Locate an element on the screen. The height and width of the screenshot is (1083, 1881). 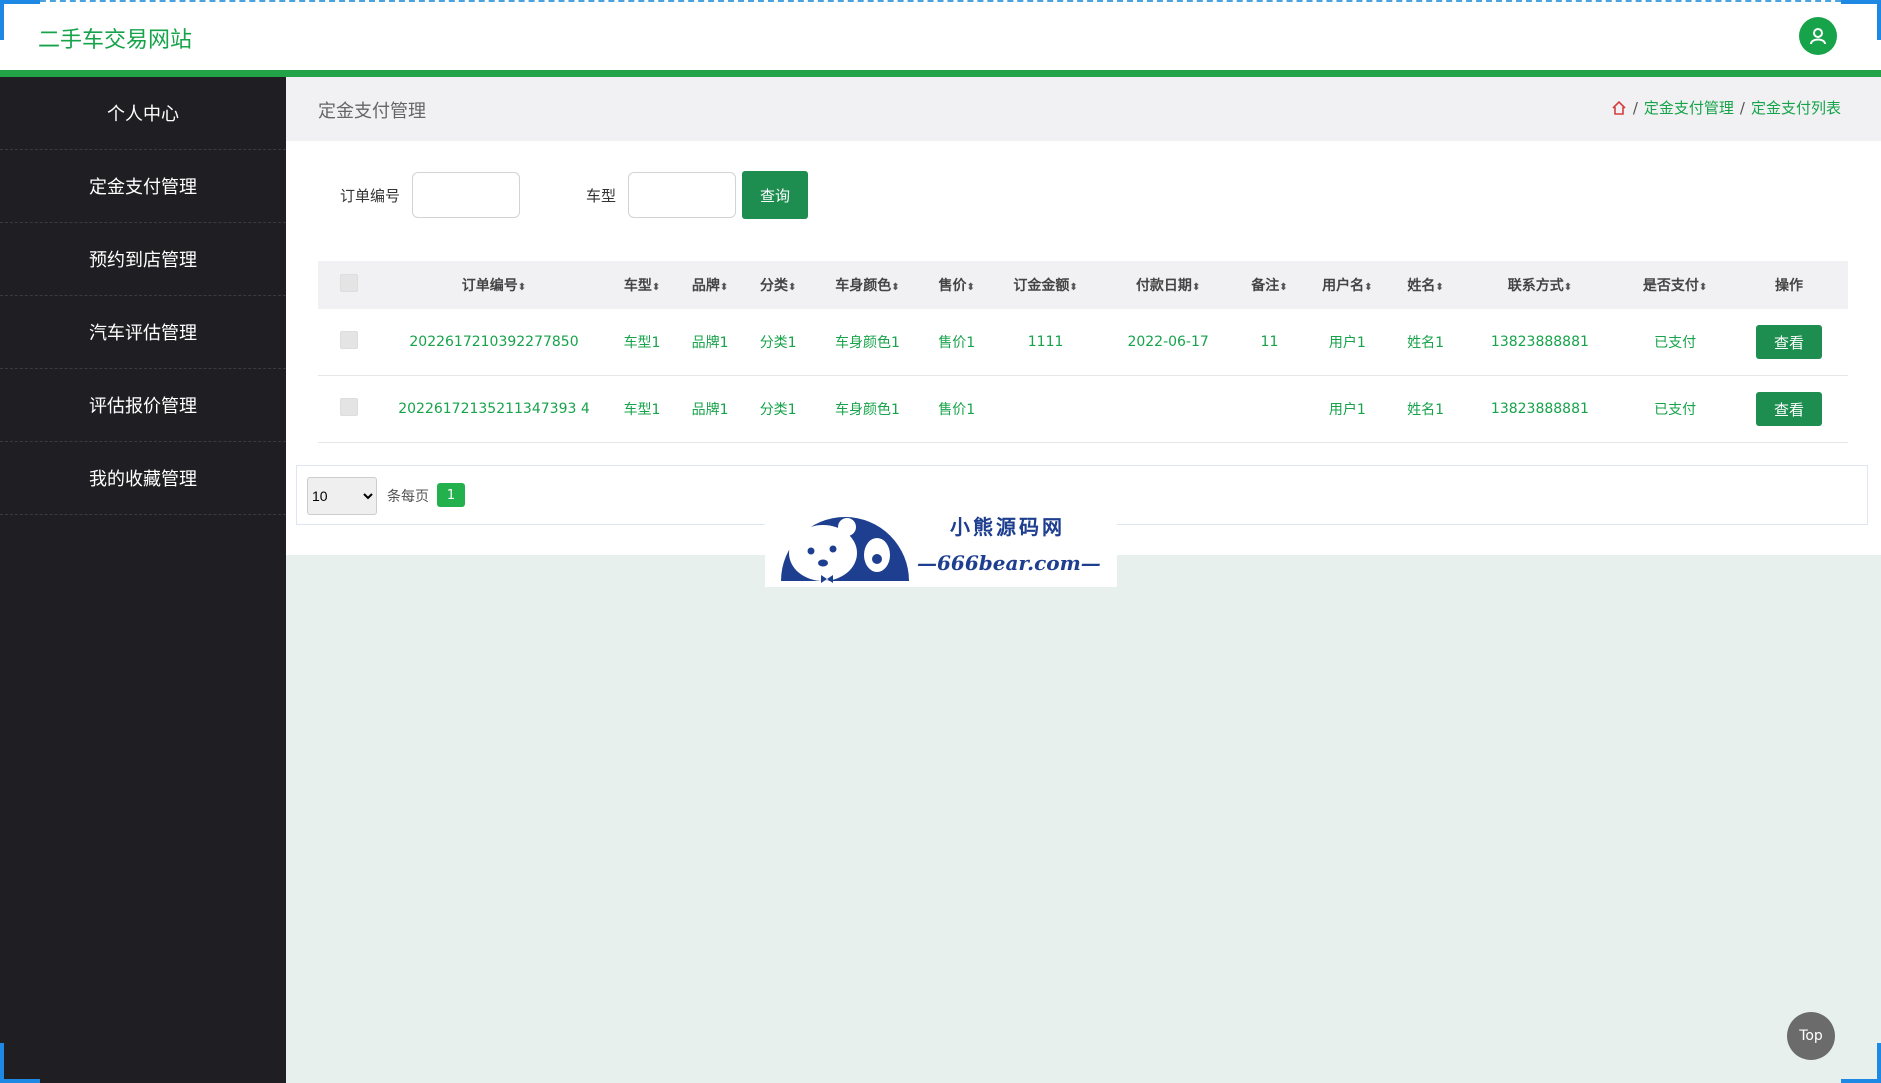
cell-payment-date is located at coordinates (1168, 409).